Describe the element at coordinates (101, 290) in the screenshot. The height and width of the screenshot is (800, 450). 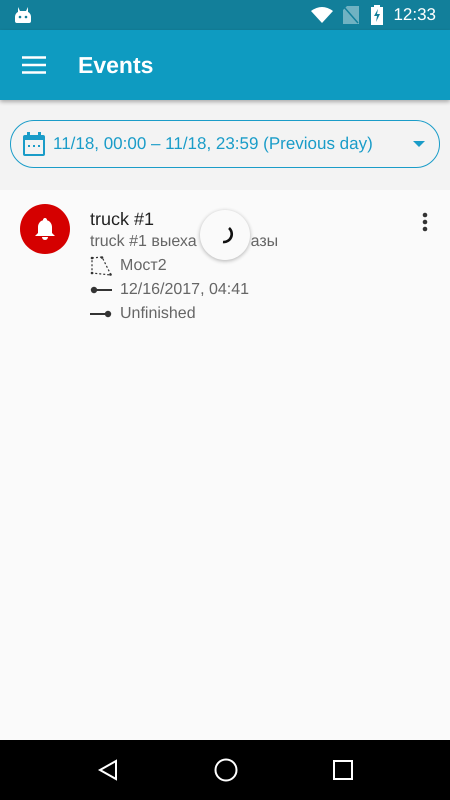
I see `start-point-icon` at that location.